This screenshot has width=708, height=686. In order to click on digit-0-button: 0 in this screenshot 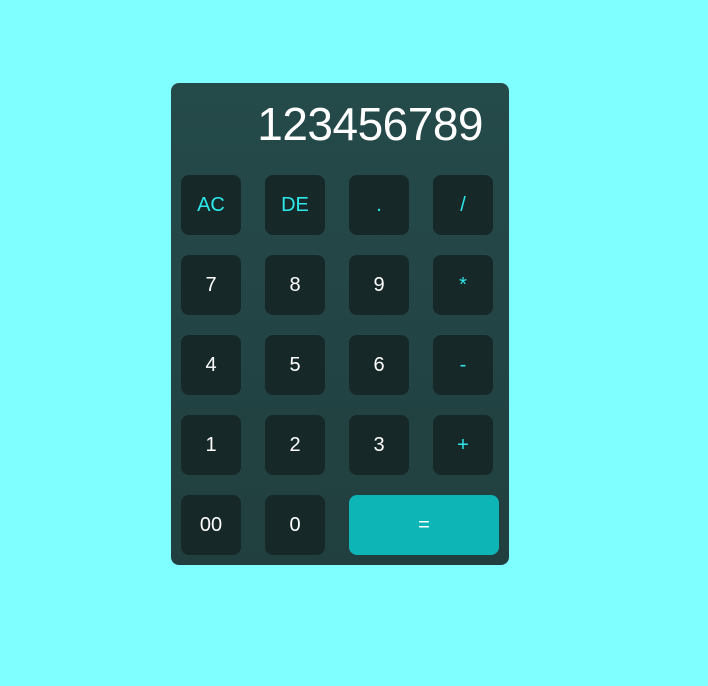, I will do `click(295, 525)`.